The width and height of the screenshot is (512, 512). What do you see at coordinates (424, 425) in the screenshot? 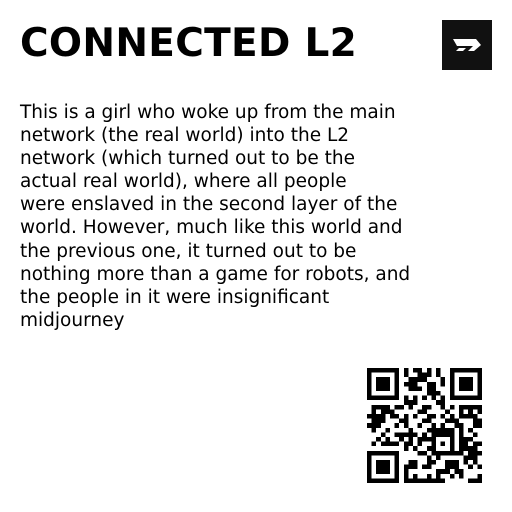
I see `qr-code-icon` at bounding box center [424, 425].